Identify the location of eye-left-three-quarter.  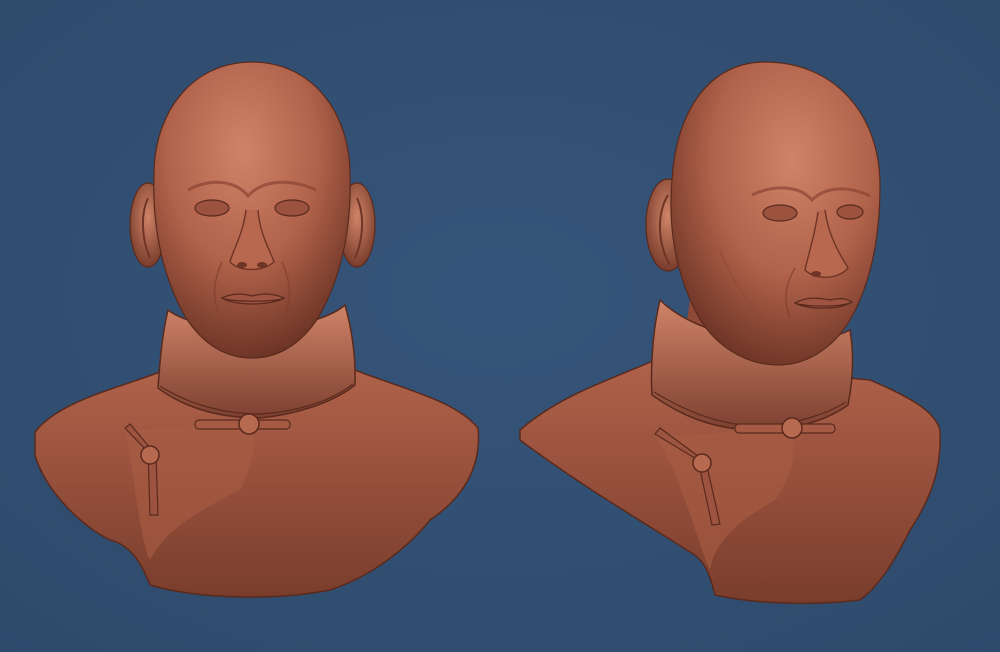
(780, 213).